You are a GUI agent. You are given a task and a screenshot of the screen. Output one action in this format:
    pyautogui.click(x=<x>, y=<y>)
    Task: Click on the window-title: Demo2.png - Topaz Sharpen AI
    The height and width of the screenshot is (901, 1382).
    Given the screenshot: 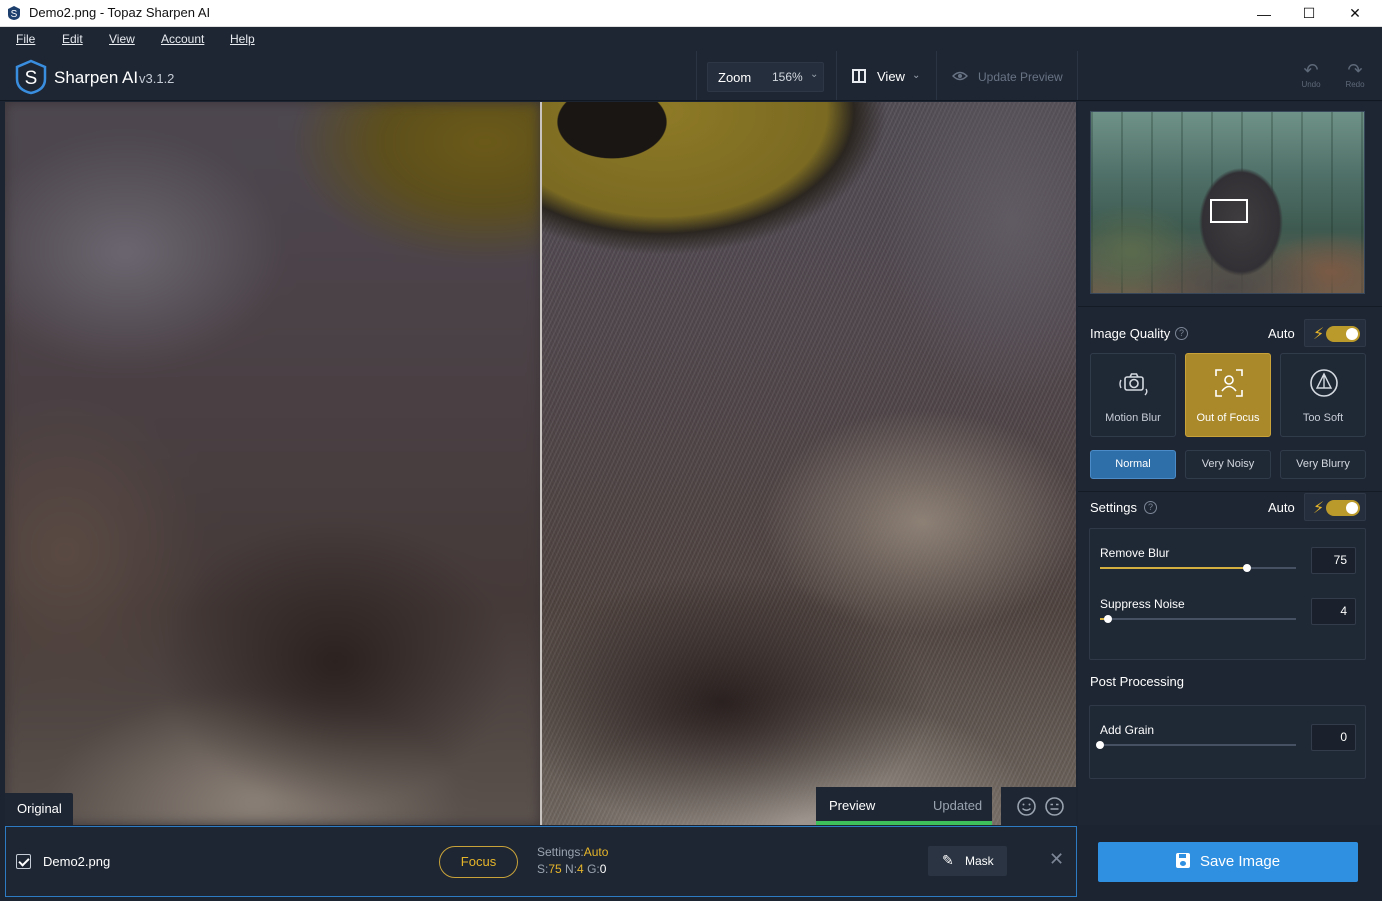 What is the action you would take?
    pyautogui.click(x=120, y=12)
    